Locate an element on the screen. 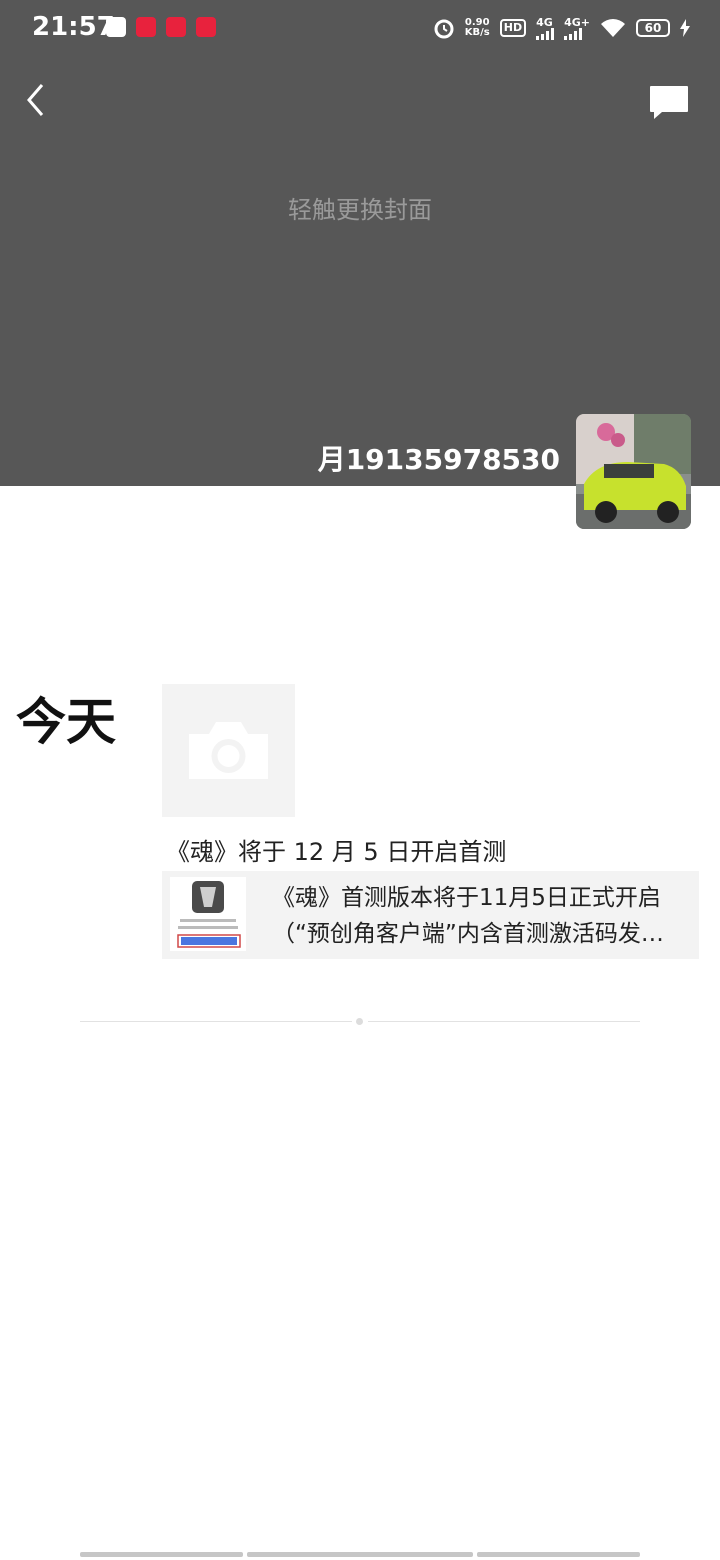 The height and width of the screenshot is (1560, 720). shared-link-title-line1: 《魂》首测版本将于11月5日正式开启 is located at coordinates (466, 898).